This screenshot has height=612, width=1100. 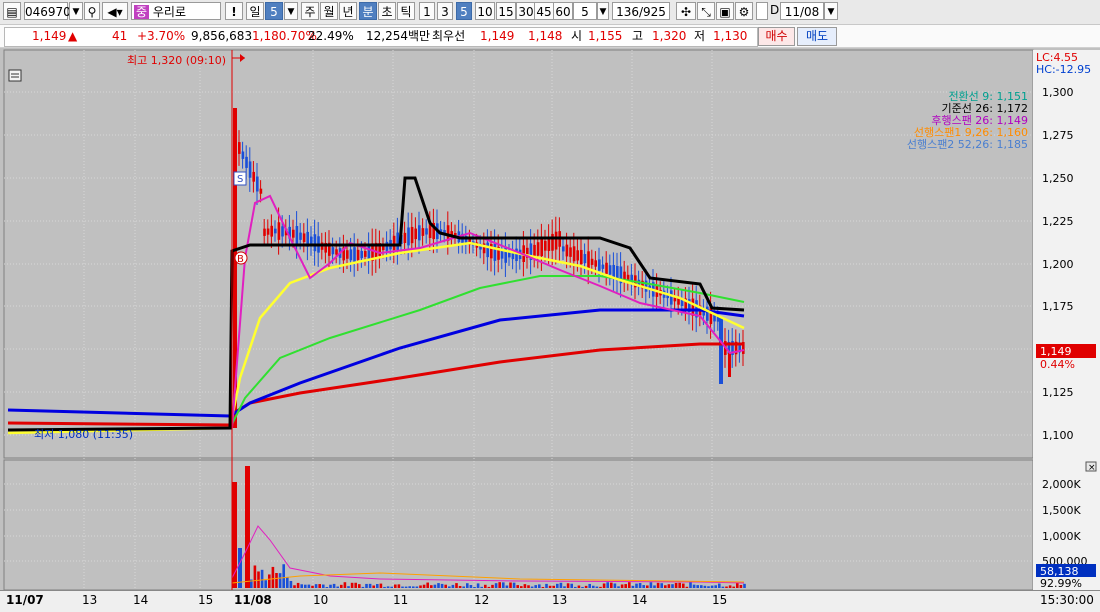 What do you see at coordinates (406, 11) in the screenshot?
I see `period-tick-button: 틱` at bounding box center [406, 11].